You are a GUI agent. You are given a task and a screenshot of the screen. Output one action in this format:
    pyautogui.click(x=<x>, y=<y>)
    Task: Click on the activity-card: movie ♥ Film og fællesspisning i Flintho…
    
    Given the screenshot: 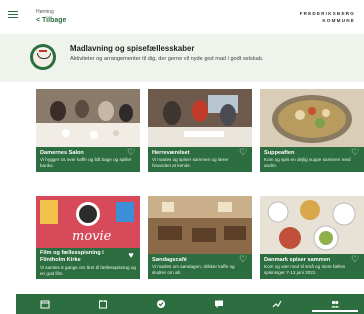 What is the action you would take?
    pyautogui.click(x=88, y=237)
    